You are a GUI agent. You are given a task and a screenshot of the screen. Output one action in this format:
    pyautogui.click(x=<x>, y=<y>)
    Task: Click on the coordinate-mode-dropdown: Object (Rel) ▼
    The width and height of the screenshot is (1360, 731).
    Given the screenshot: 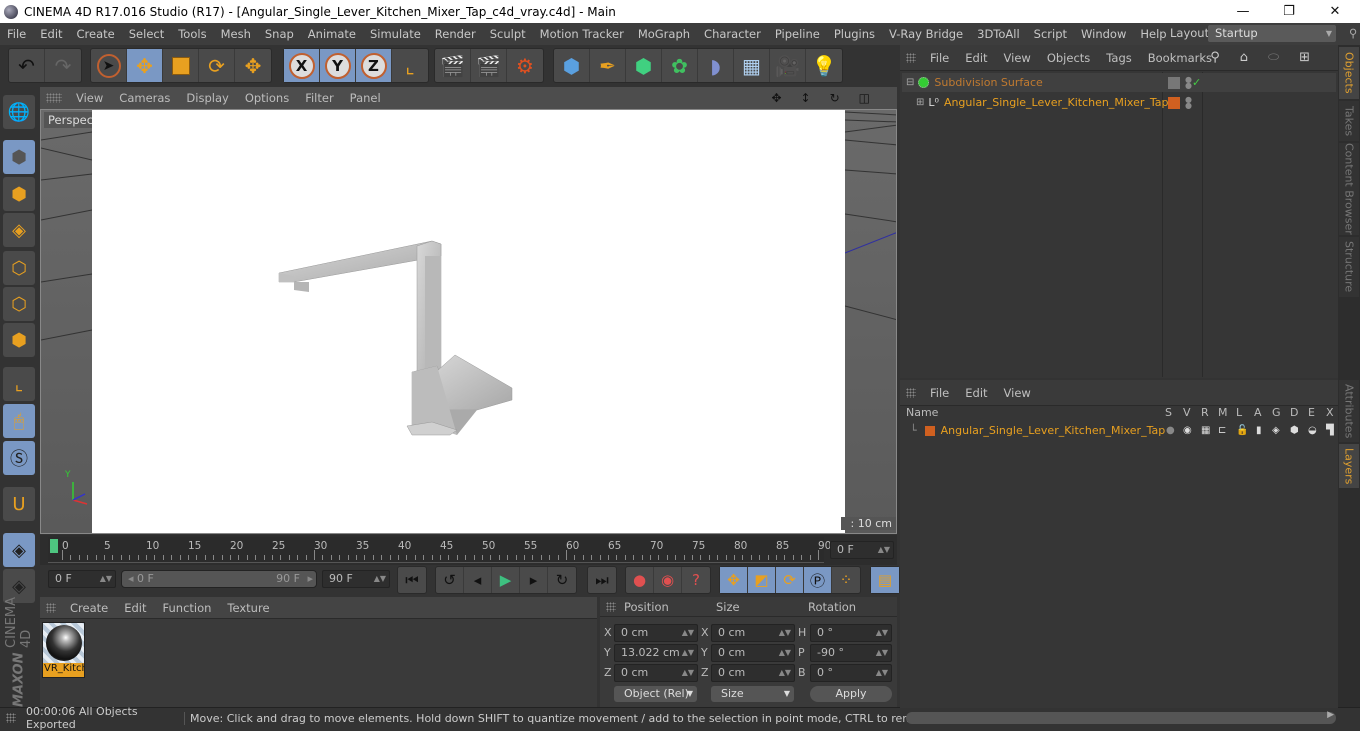 What is the action you would take?
    pyautogui.click(x=655, y=694)
    